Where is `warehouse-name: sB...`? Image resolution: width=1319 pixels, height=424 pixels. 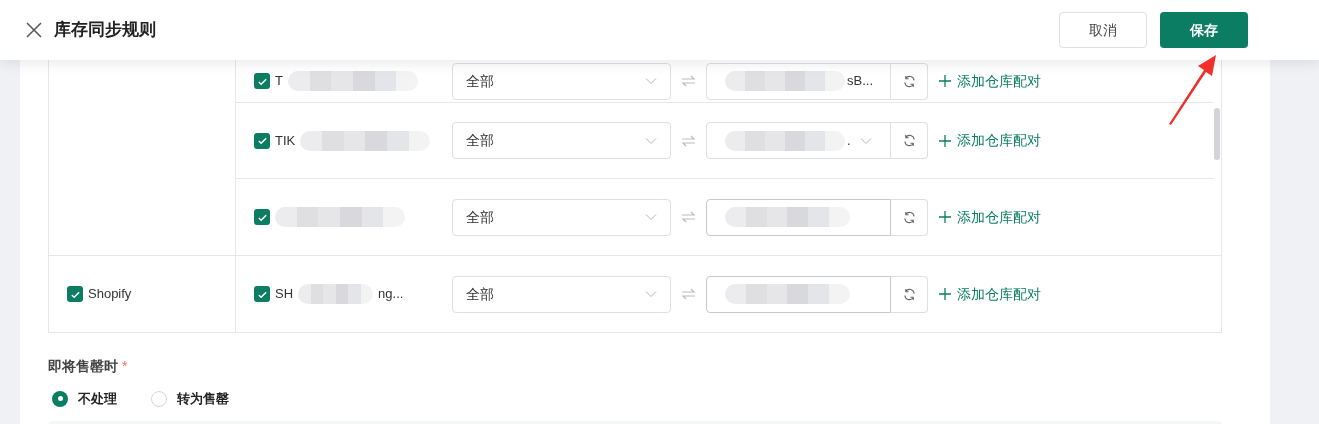
warehouse-name: sB... is located at coordinates (860, 81).